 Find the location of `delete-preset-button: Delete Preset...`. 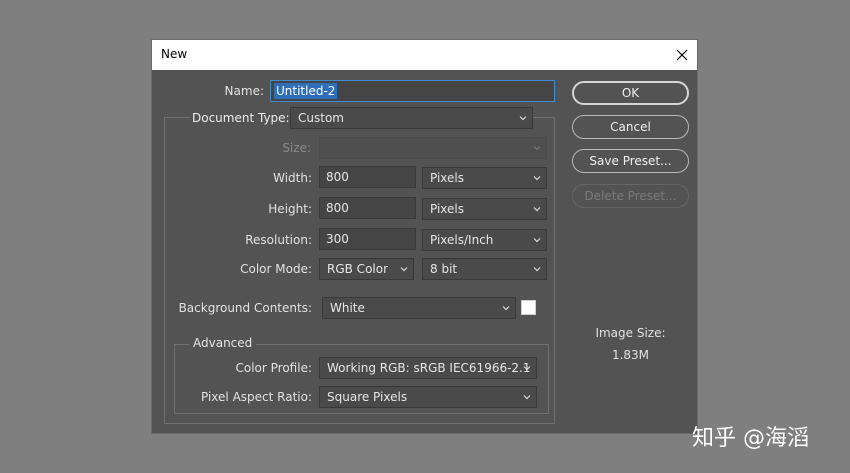

delete-preset-button: Delete Preset... is located at coordinates (630, 196).